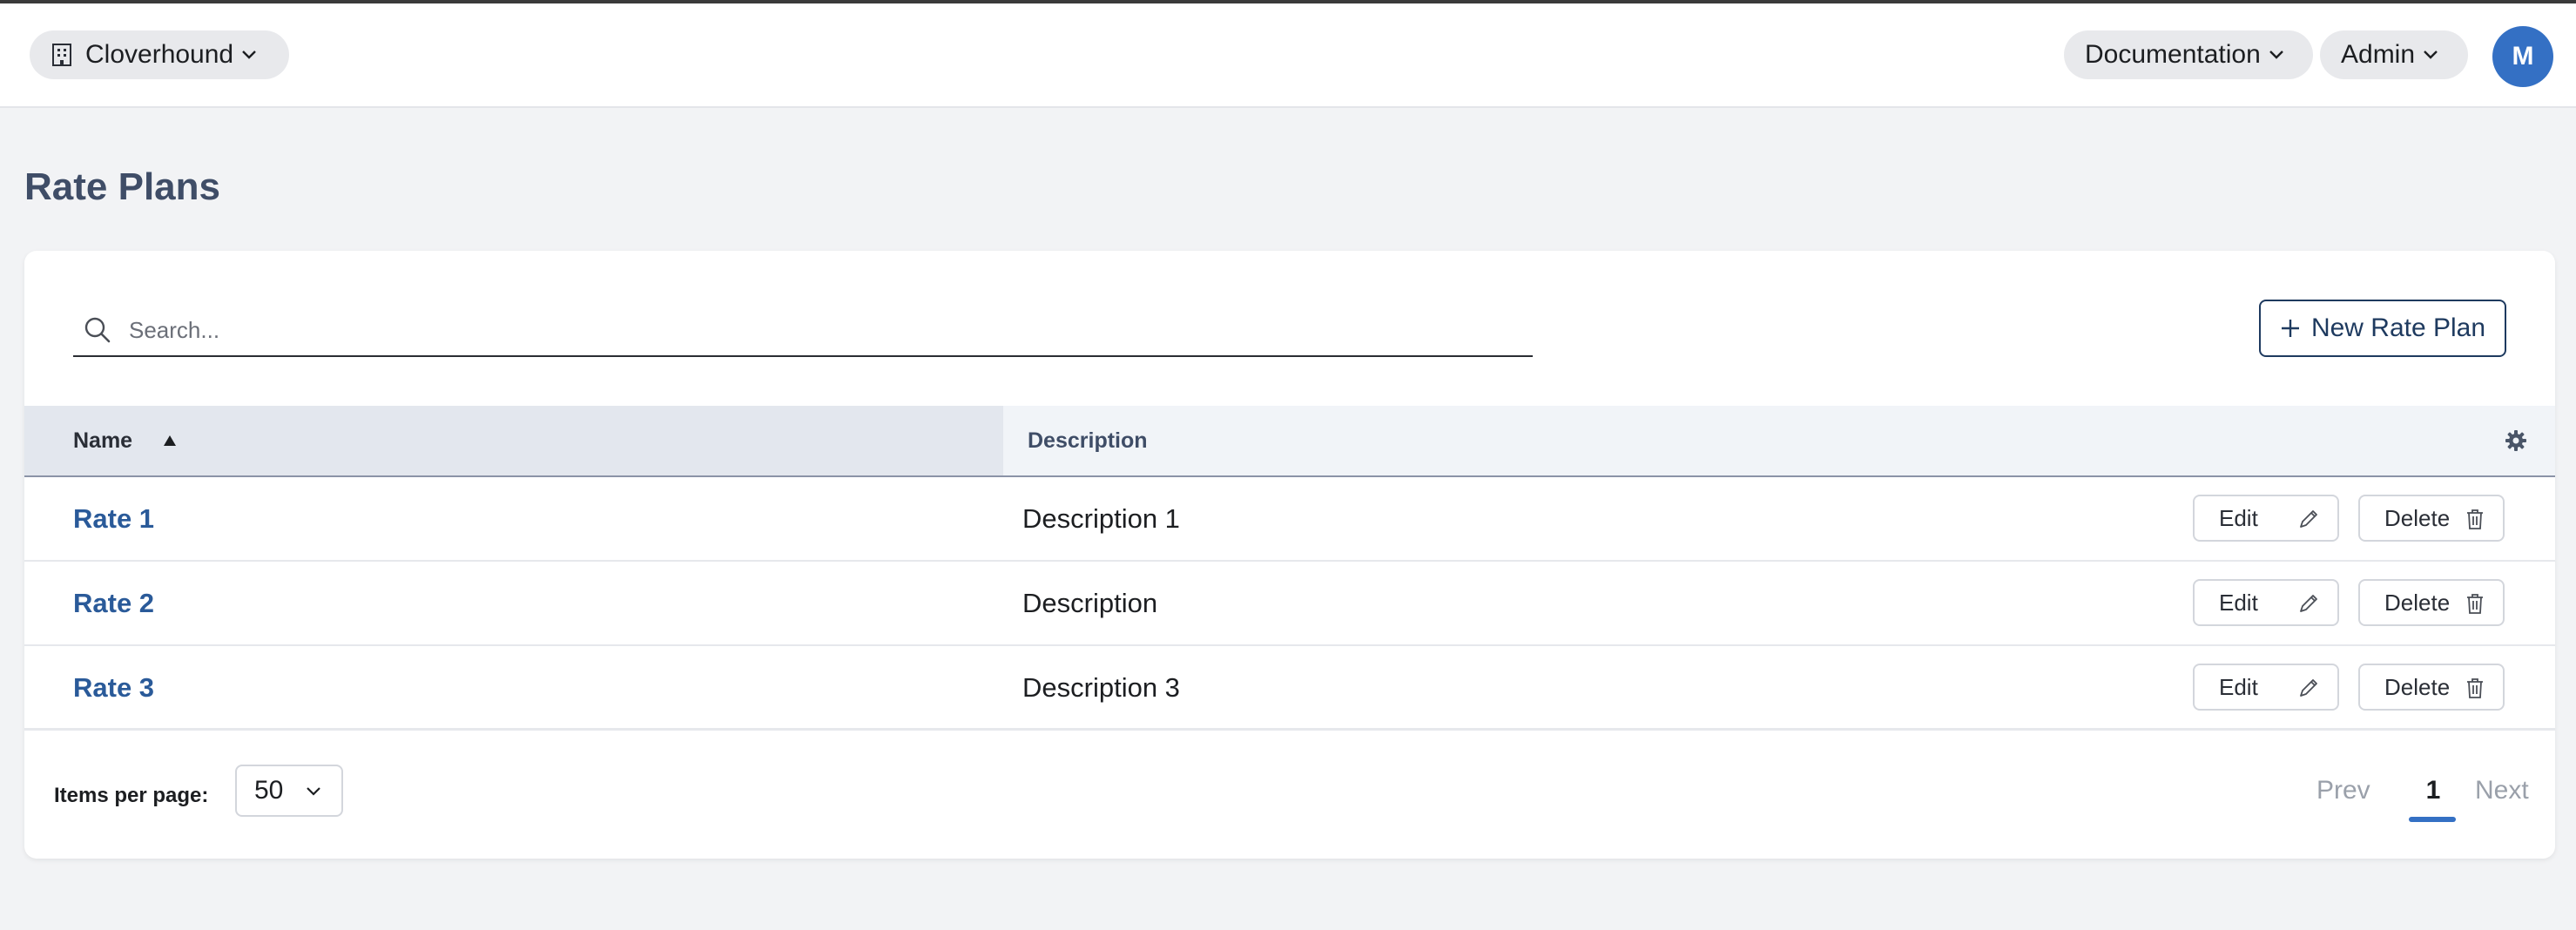 The width and height of the screenshot is (2576, 930). Describe the element at coordinates (1088, 440) in the screenshot. I see `column-header-description: Description` at that location.